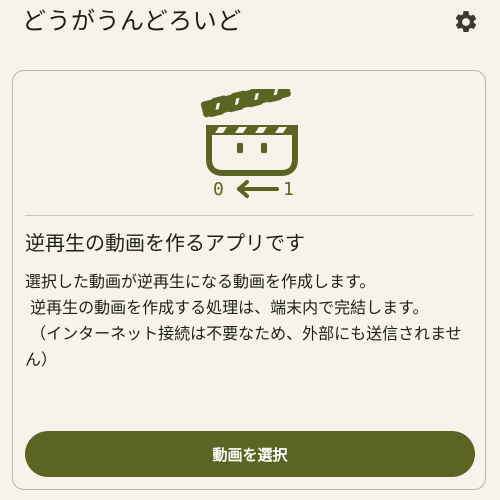 This screenshot has width=500, height=500. I want to click on illustration-label-left: 0, so click(218, 189).